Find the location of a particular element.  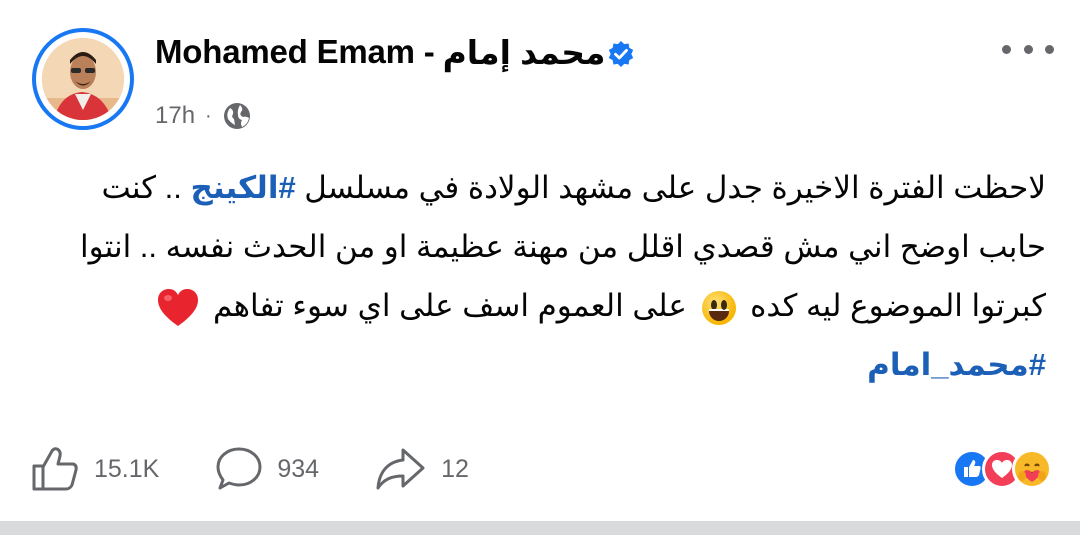

comment-button: 934 is located at coordinates (267, 469).